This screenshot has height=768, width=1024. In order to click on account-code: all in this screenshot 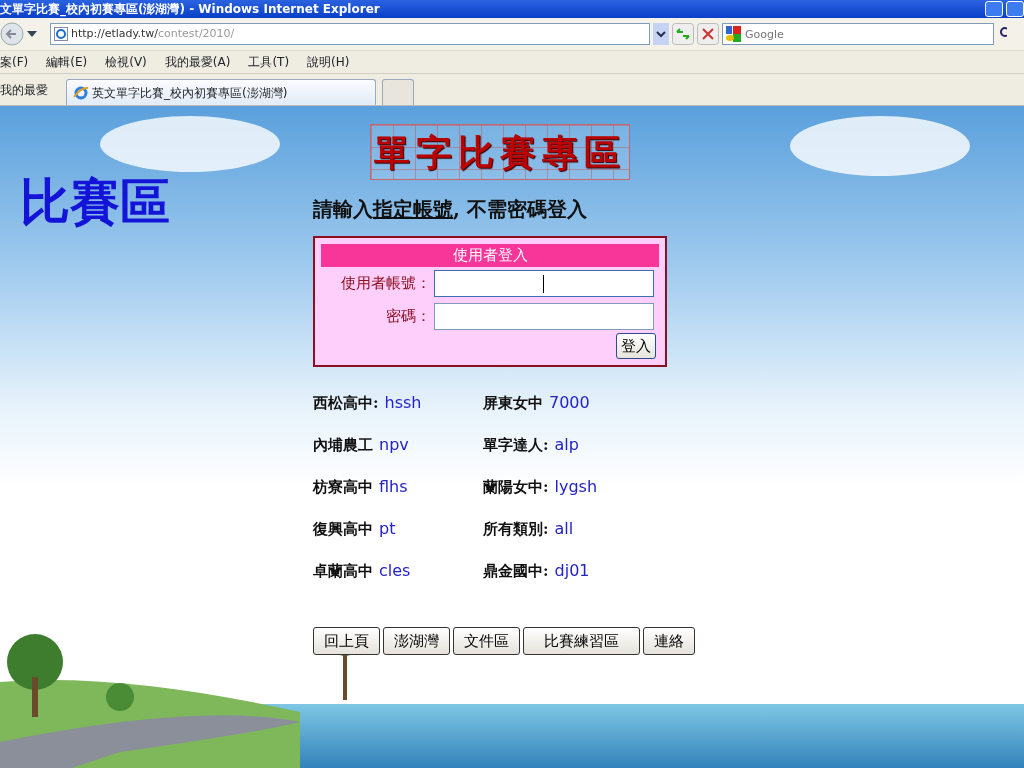, I will do `click(564, 529)`.